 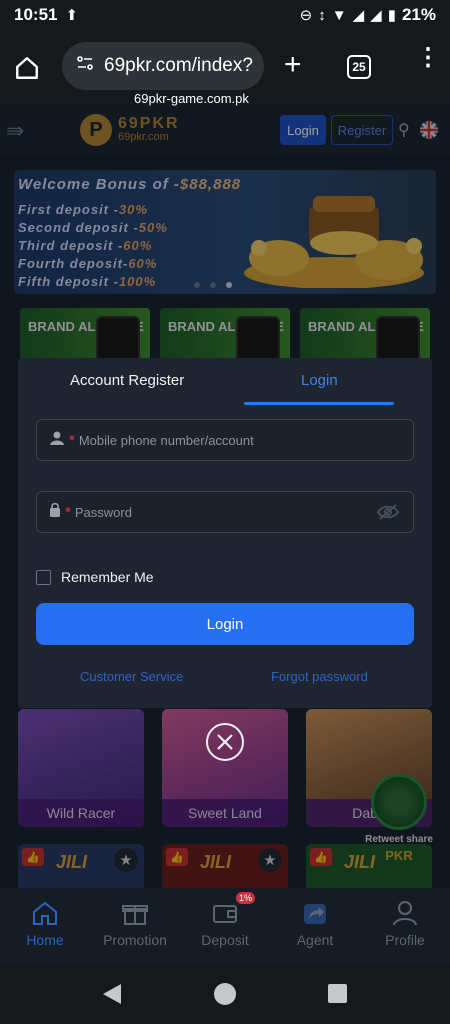 What do you see at coordinates (191, 98) in the screenshot?
I see `url-tooltip: 69pkr-game.com.pk` at bounding box center [191, 98].